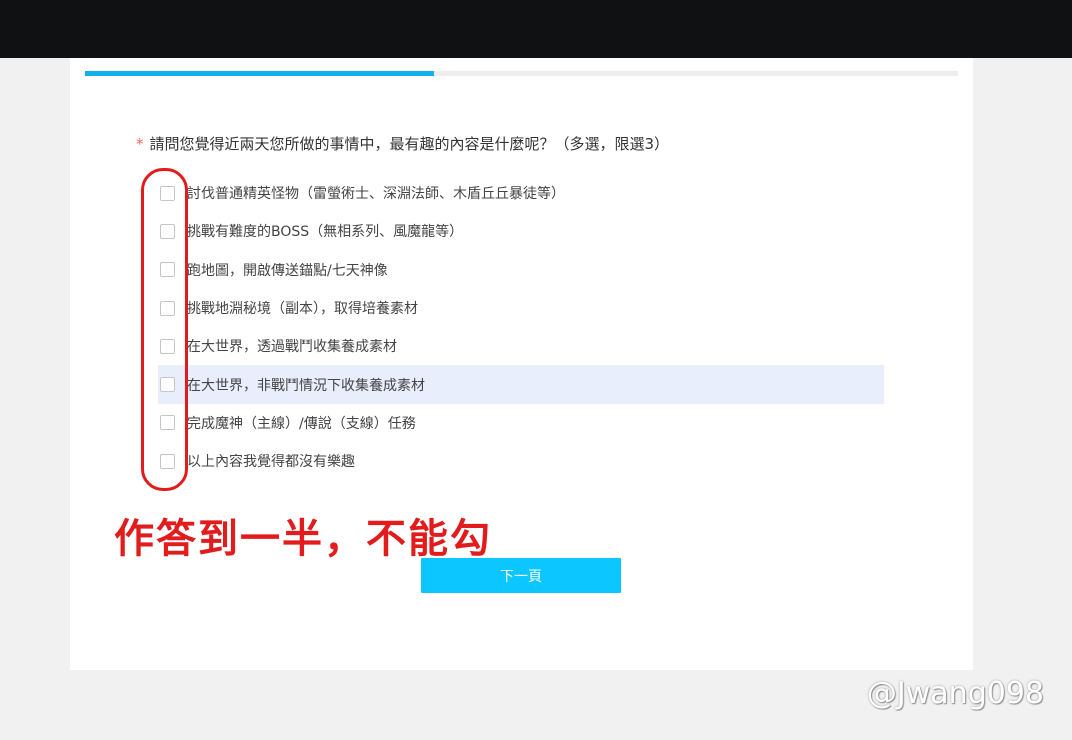 The width and height of the screenshot is (1072, 740). Describe the element at coordinates (303, 539) in the screenshot. I see `annotation-text: 作答到一半，不能勾` at that location.